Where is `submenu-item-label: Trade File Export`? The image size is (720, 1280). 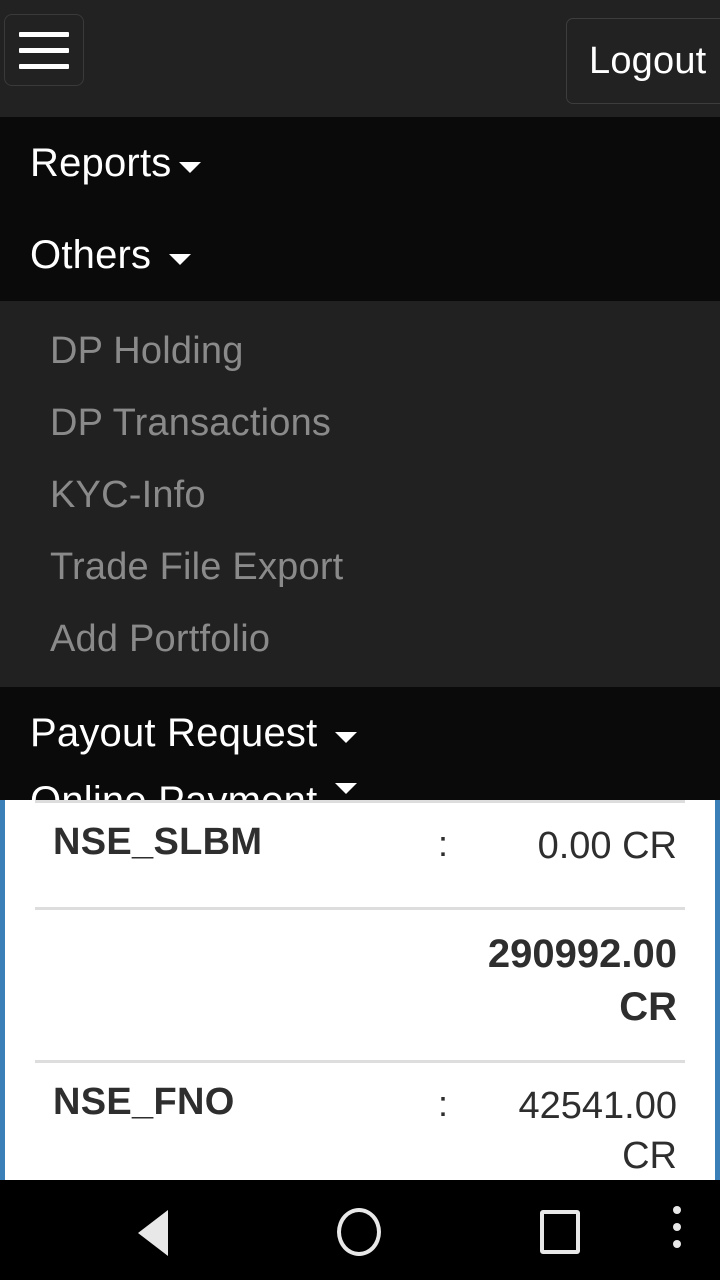
submenu-item-label: Trade File Export is located at coordinates (197, 566).